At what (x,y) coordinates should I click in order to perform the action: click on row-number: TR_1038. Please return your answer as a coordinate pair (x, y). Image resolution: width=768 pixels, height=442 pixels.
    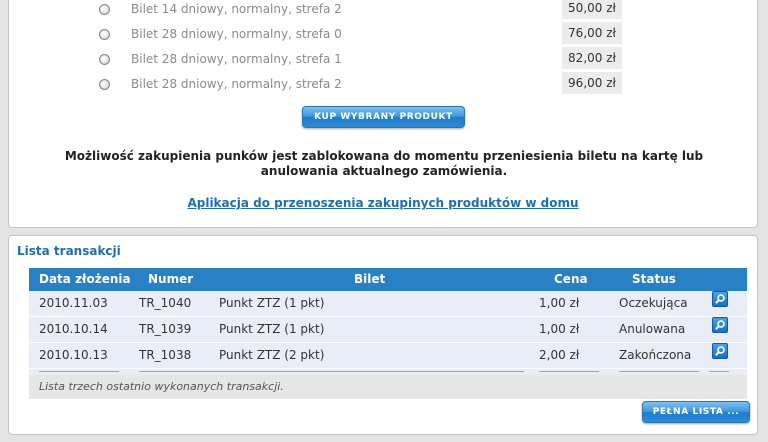
    Looking at the image, I should click on (165, 355).